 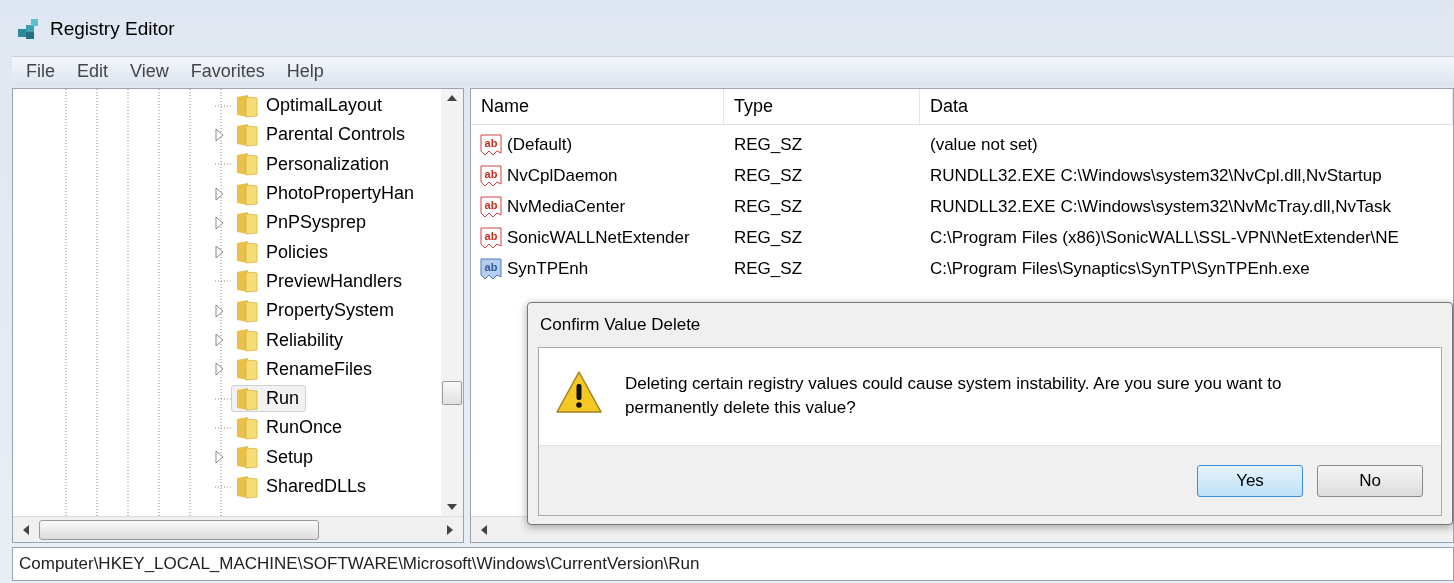 I want to click on warning-icon, so click(x=579, y=392).